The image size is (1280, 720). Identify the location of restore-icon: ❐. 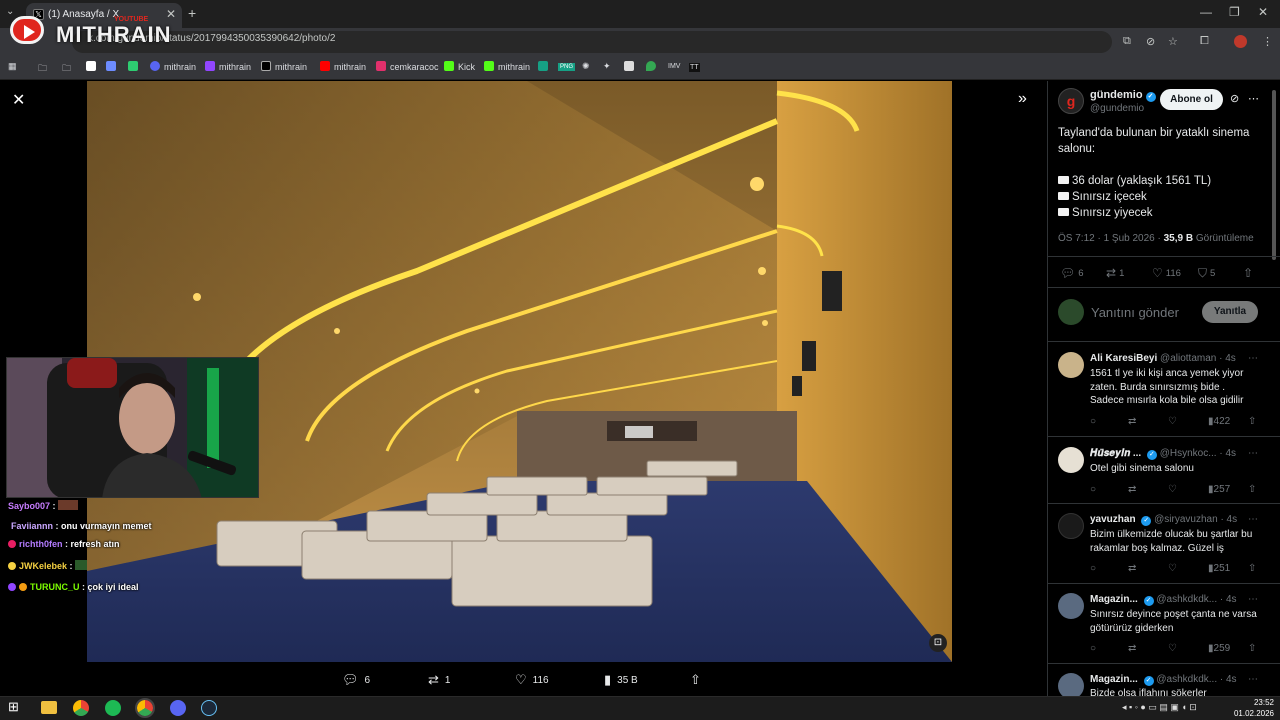
(1234, 12).